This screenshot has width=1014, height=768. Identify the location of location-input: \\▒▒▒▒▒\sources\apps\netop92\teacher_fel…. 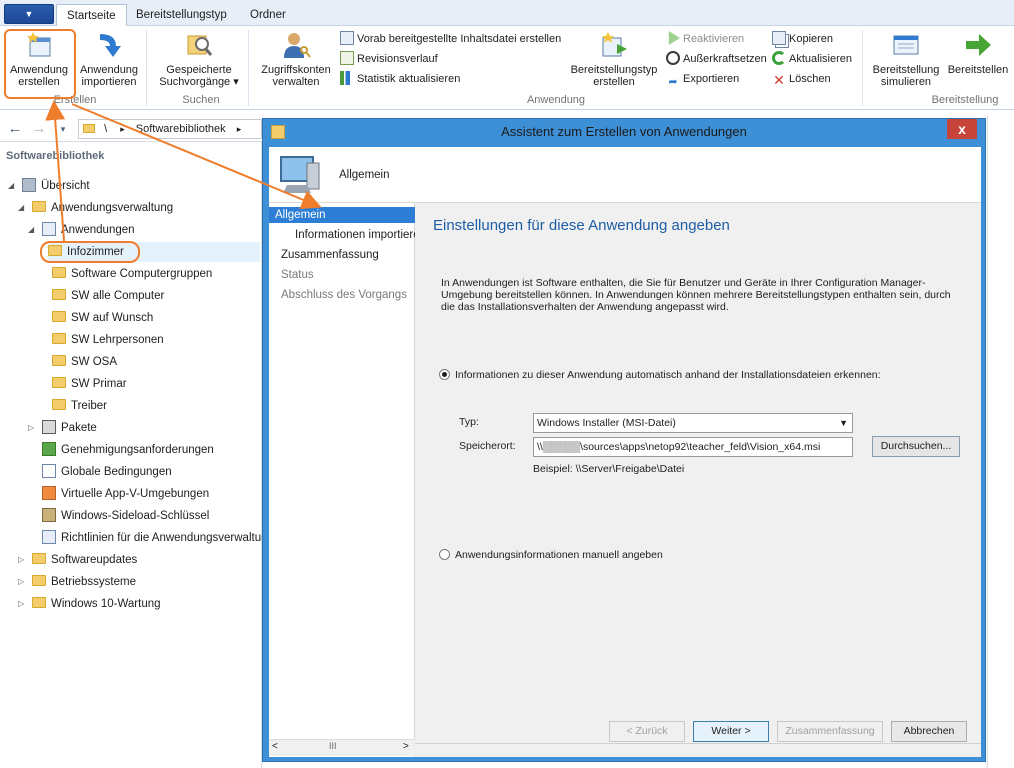
(693, 447).